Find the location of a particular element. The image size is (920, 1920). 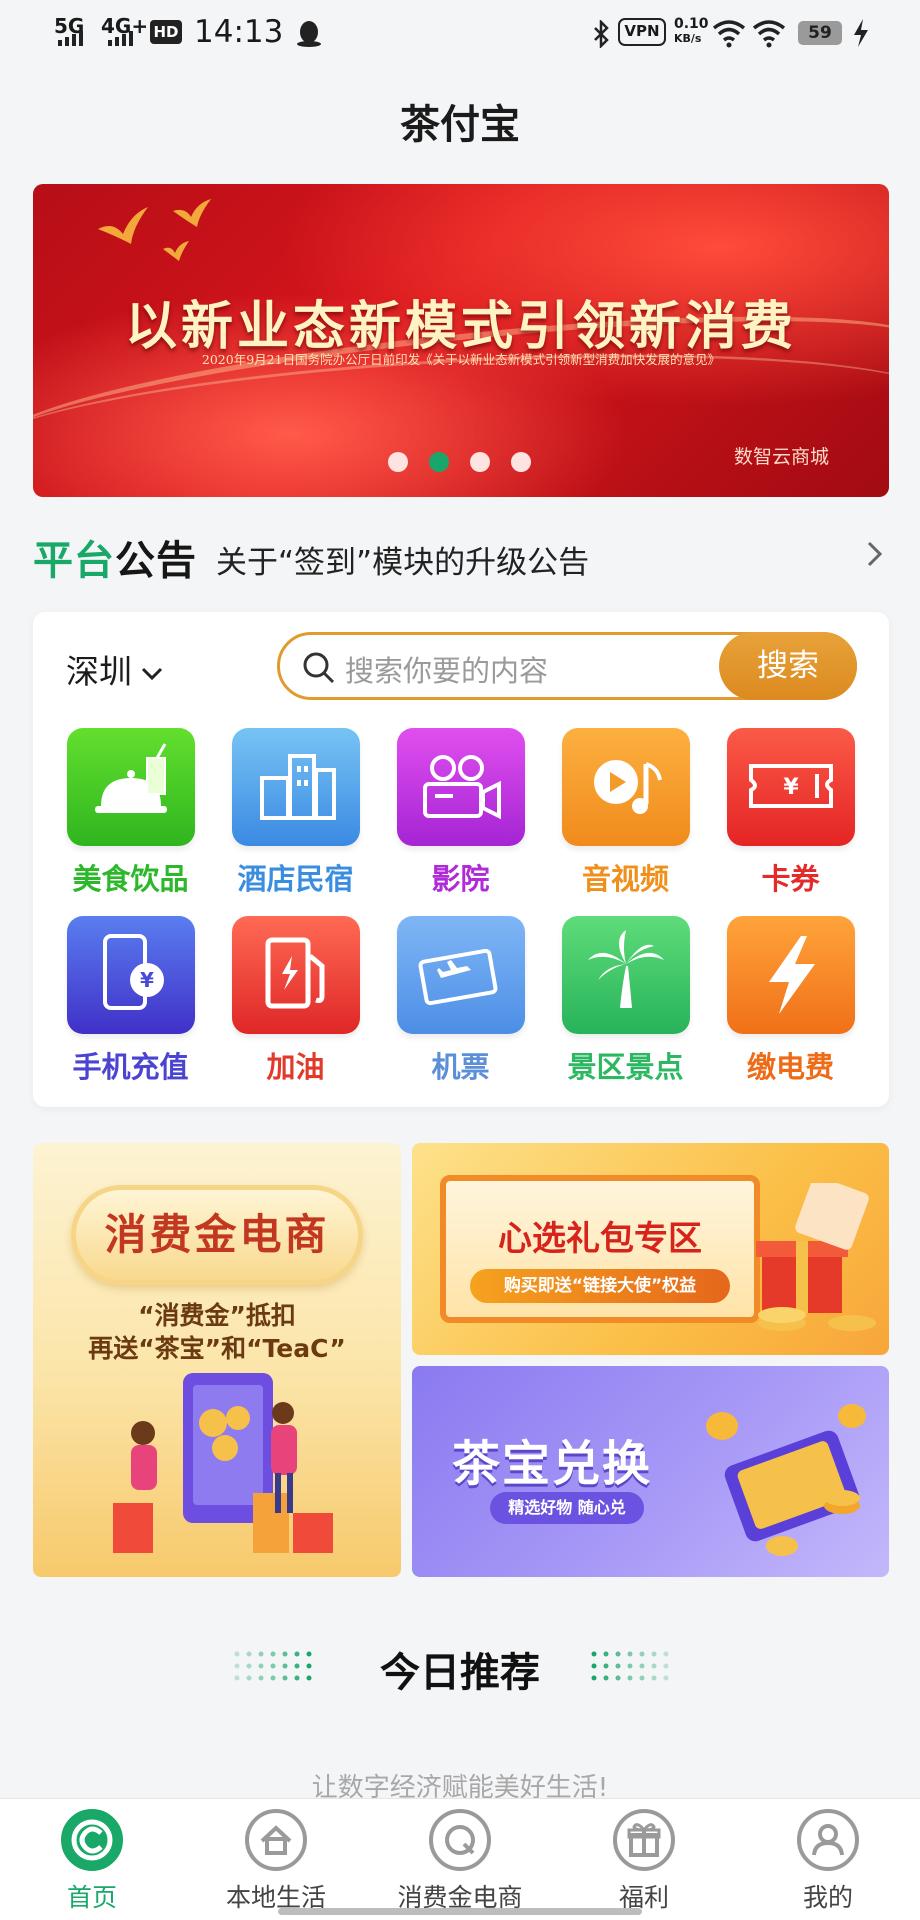

service-hotel: 酒店民宿 is located at coordinates (295, 813).